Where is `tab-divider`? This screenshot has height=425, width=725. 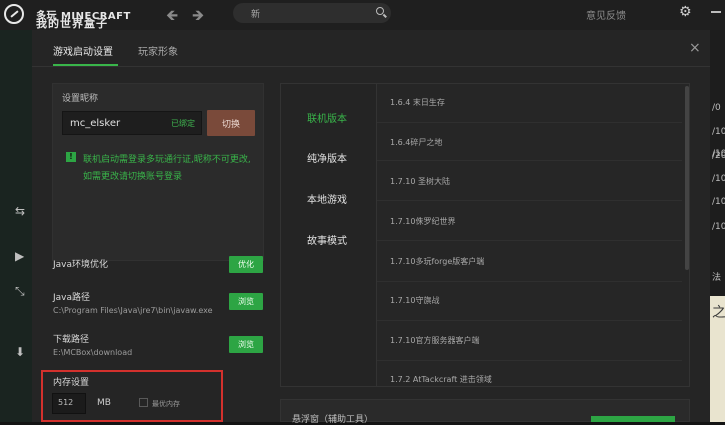 tab-divider is located at coordinates (371, 66).